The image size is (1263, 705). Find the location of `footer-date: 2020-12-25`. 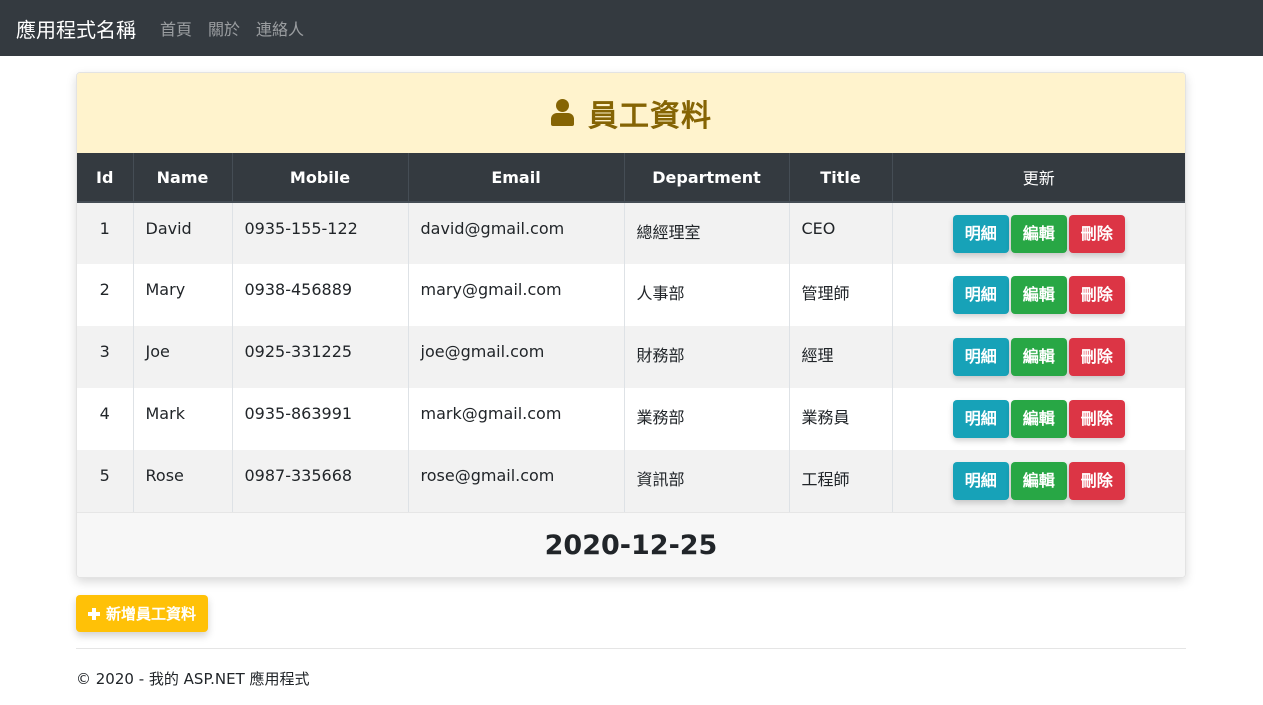

footer-date: 2020-12-25 is located at coordinates (631, 545).